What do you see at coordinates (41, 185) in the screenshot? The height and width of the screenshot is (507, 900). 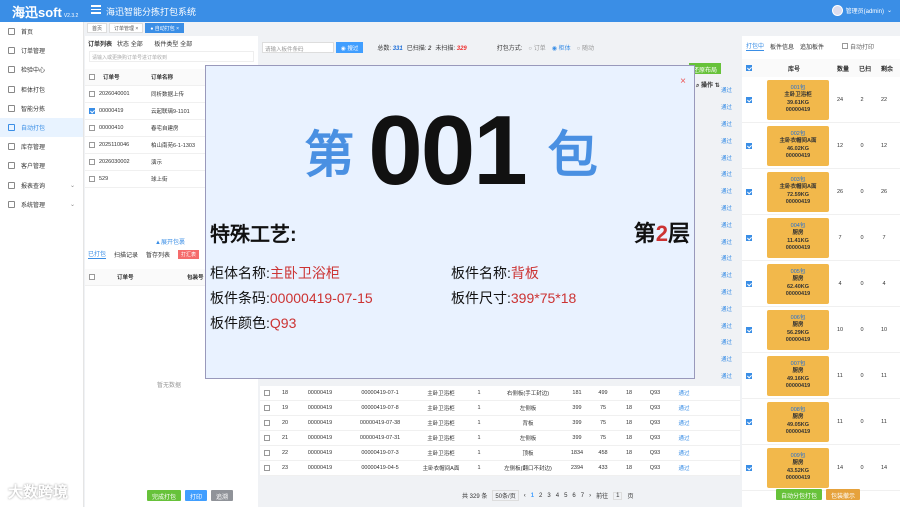 I see `sidebar-item-8: 报表查询 ⌄` at bounding box center [41, 185].